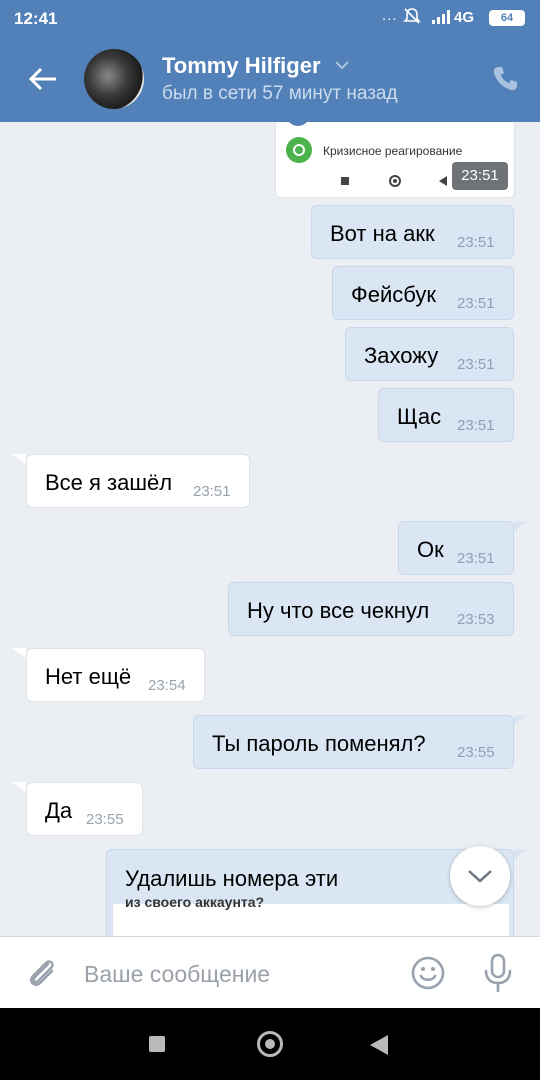  I want to click on back-button, so click(379, 1045).